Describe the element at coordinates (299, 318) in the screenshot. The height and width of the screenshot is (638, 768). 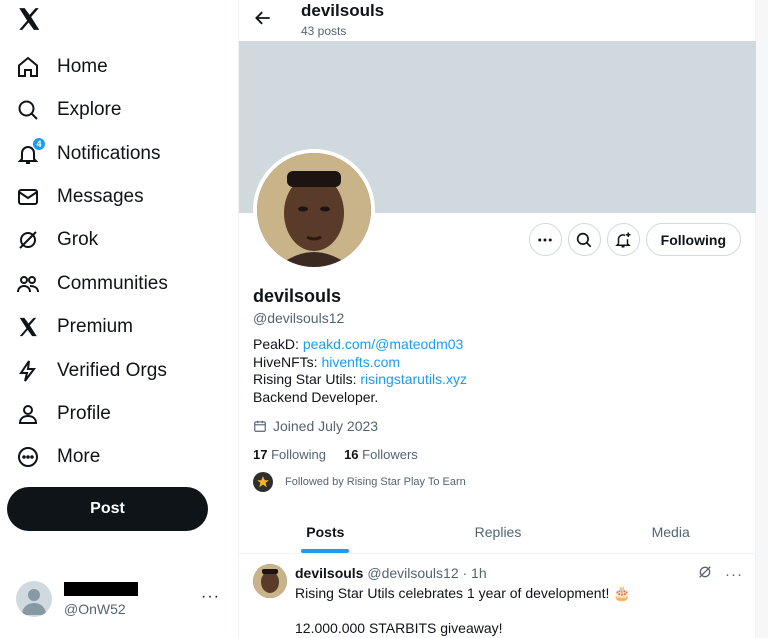
I see `profile-handle: @devilsouls12` at that location.